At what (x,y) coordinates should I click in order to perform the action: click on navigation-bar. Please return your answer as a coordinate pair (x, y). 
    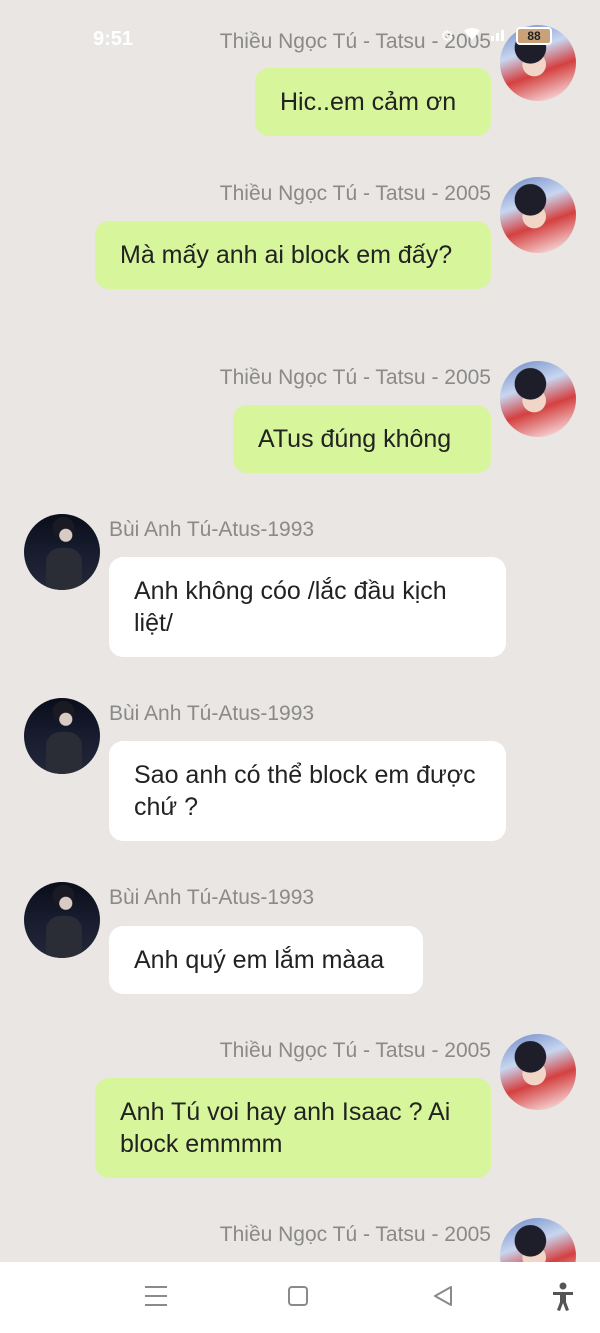
    Looking at the image, I should click on (300, 1297).